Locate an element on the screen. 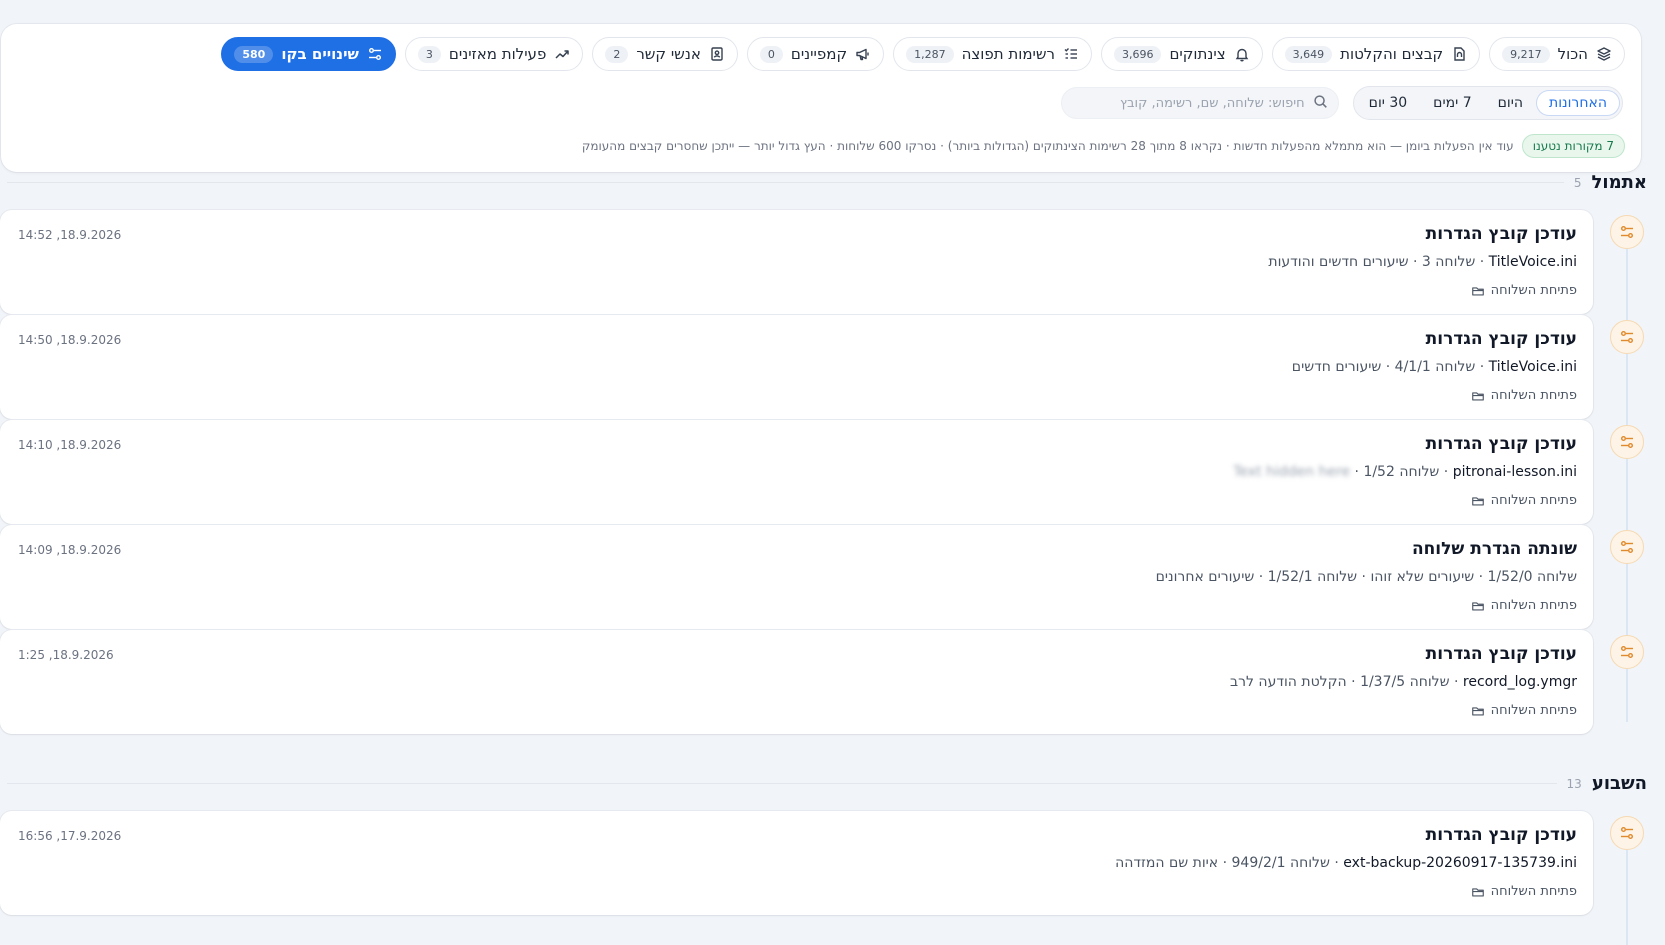 The width and height of the screenshot is (1665, 945). section-header: אתמול 5 is located at coordinates (827, 182).